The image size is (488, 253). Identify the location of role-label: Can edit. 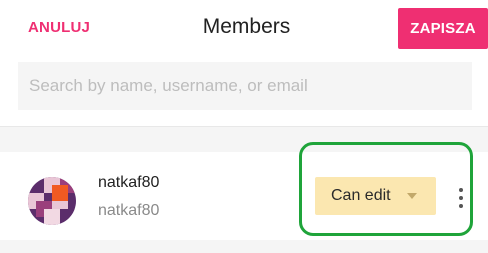
(361, 195).